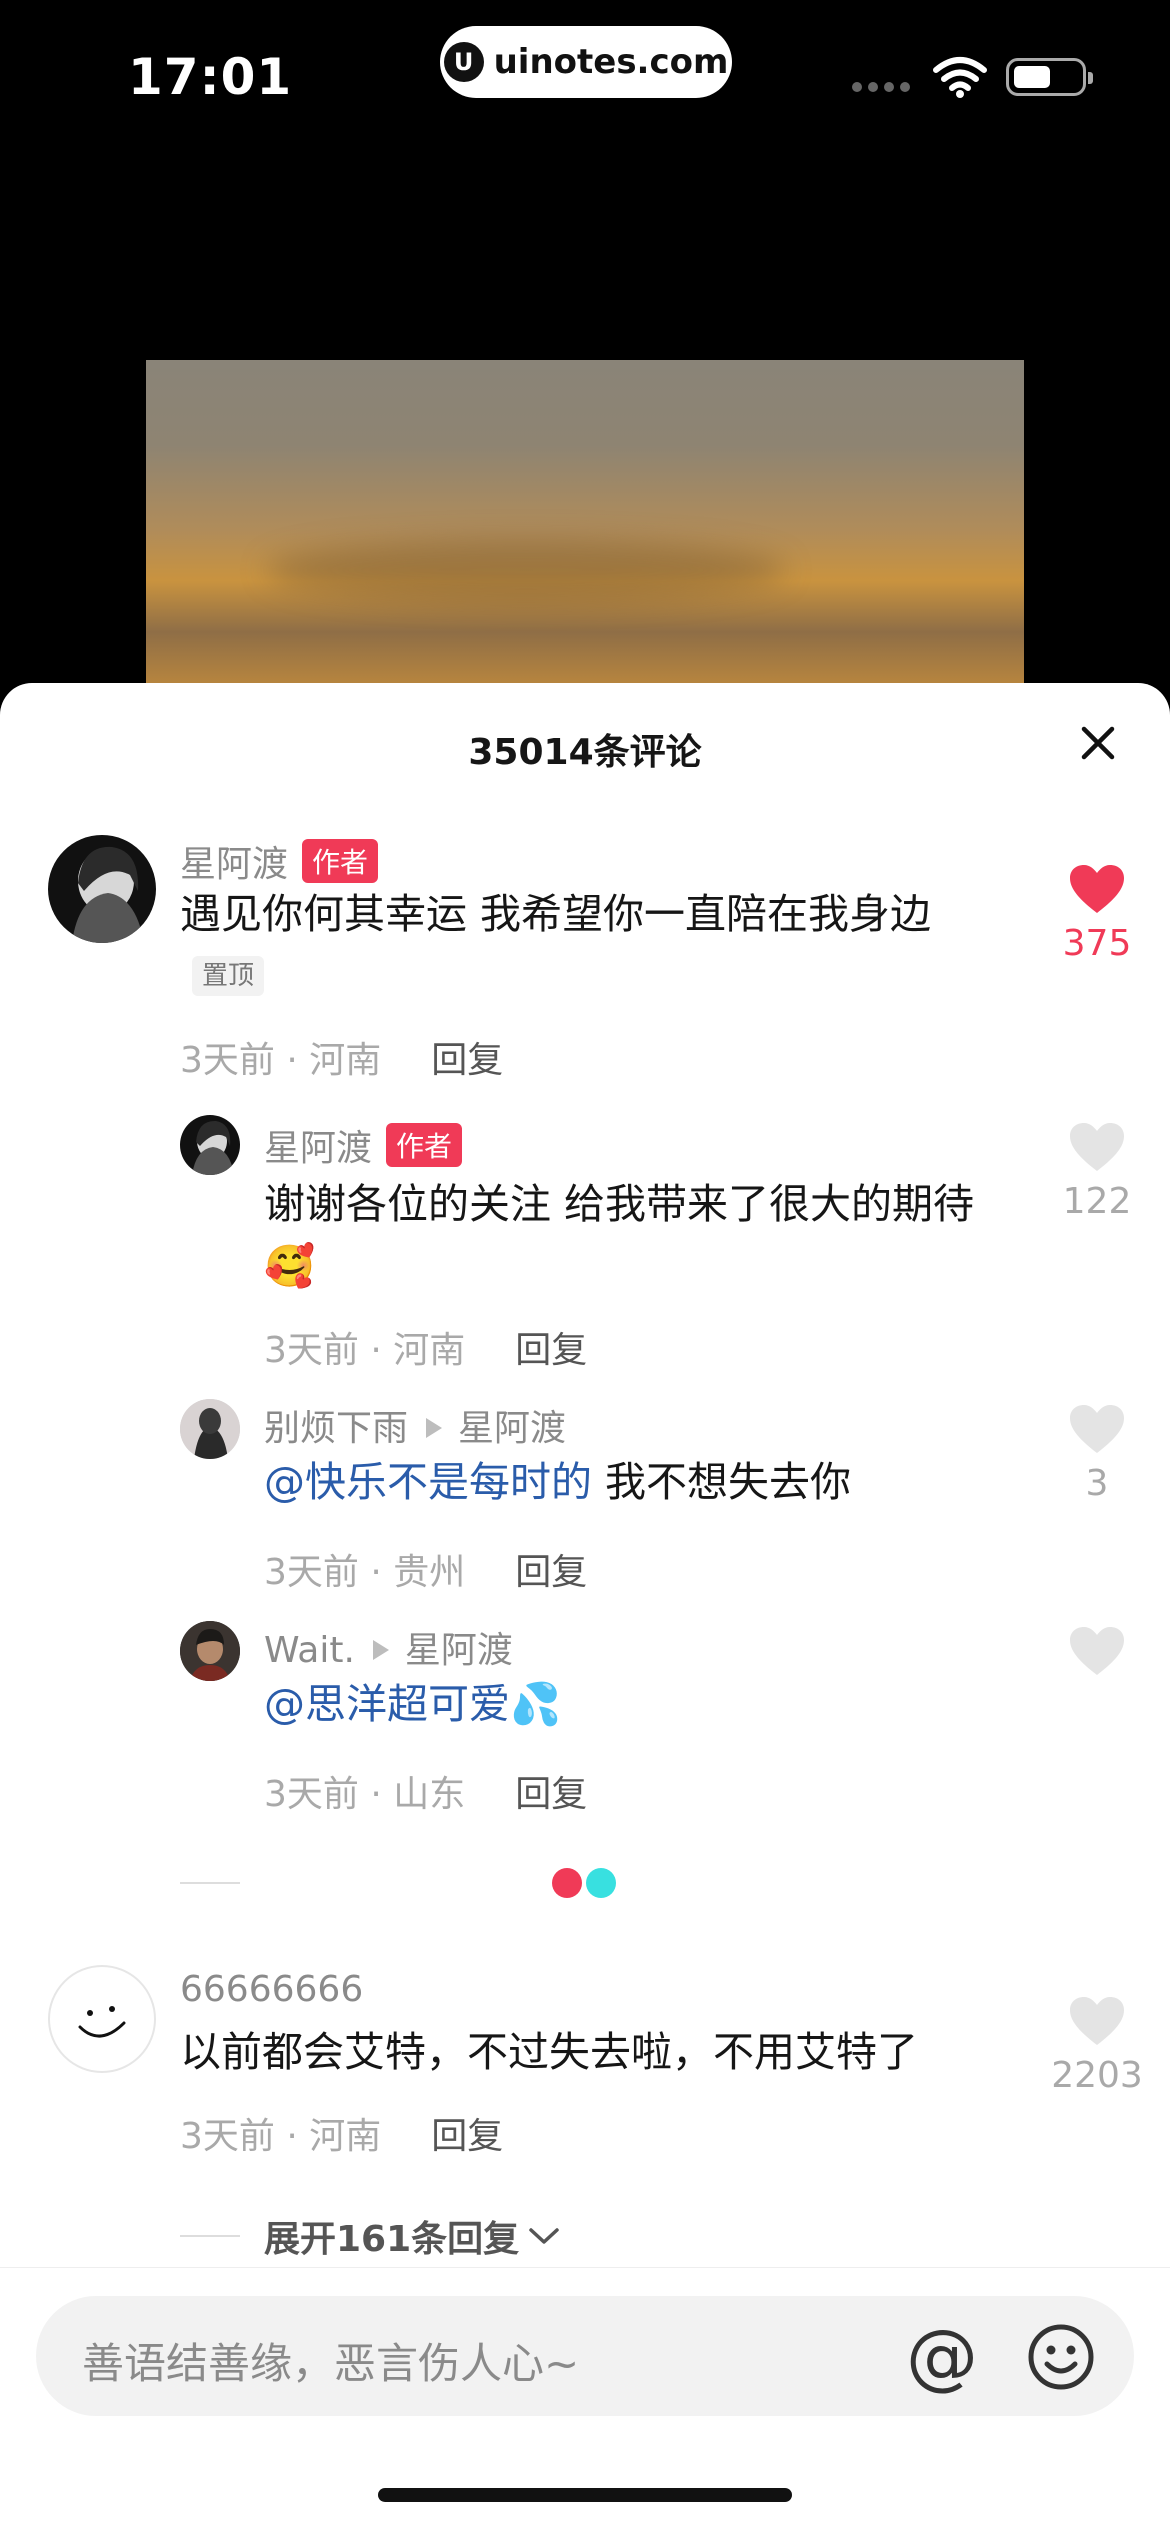 The height and width of the screenshot is (2532, 1170). What do you see at coordinates (1097, 1201) in the screenshot?
I see `like-count: 122` at bounding box center [1097, 1201].